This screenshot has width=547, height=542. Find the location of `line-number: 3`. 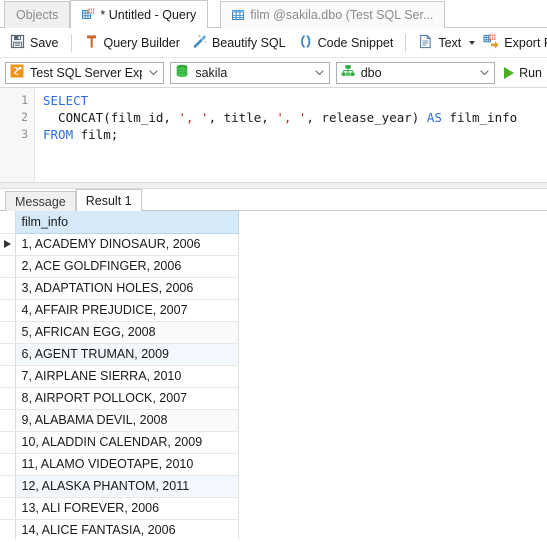

line-number: 3 is located at coordinates (24, 134).